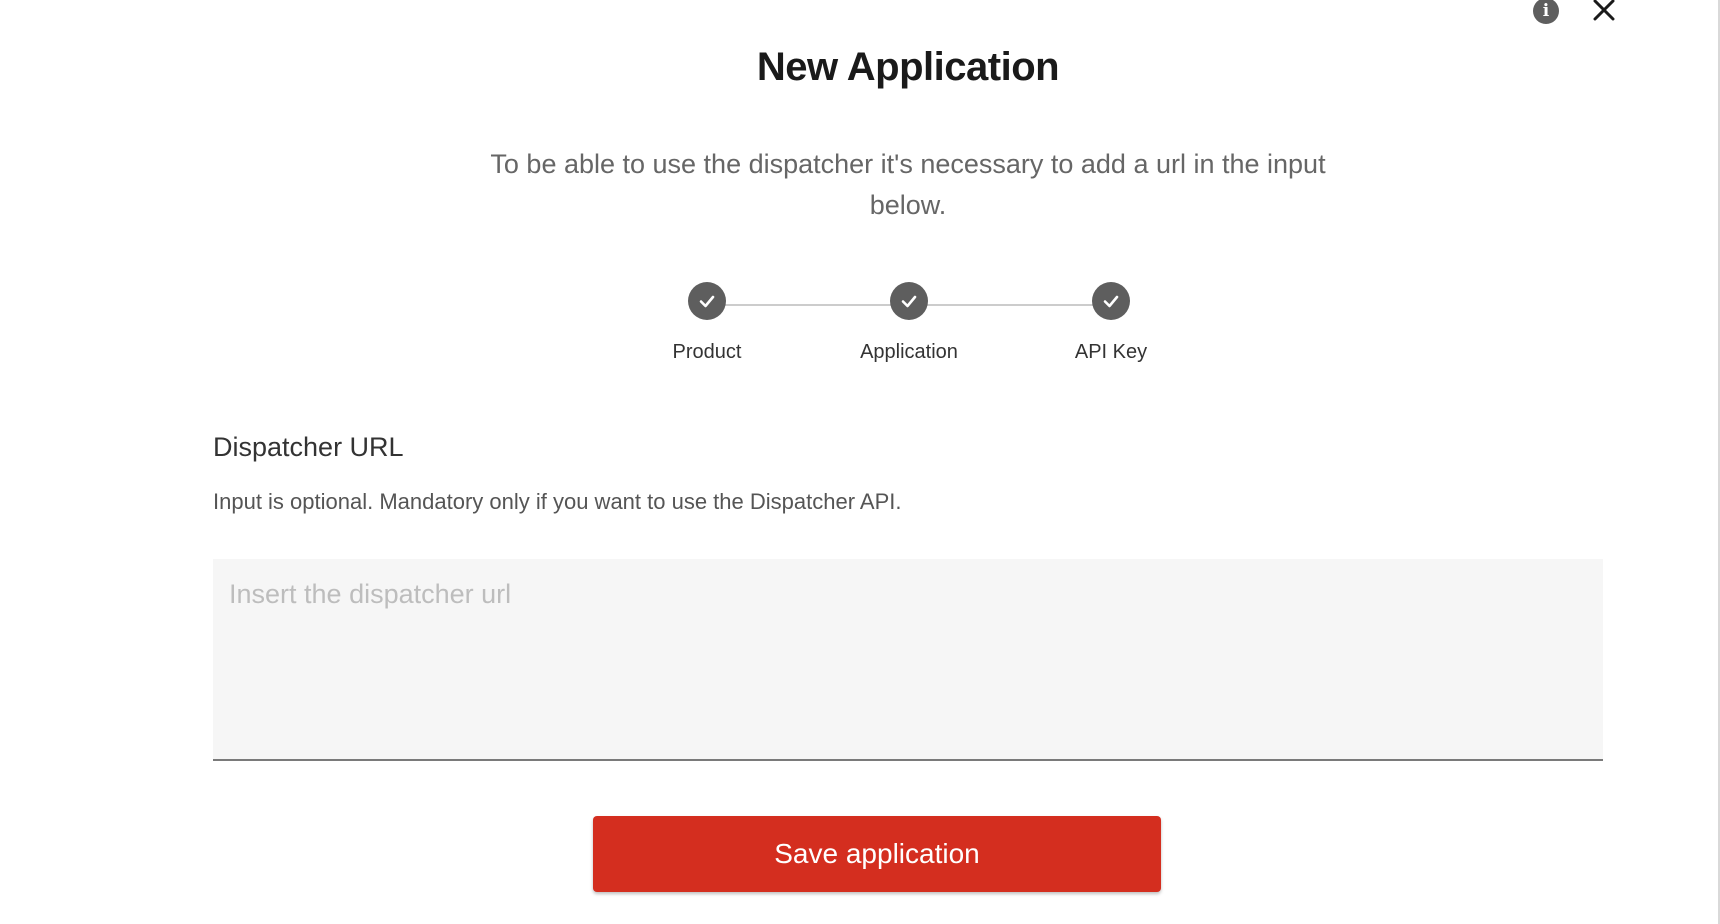  Describe the element at coordinates (1604, 13) in the screenshot. I see `close-icon` at that location.